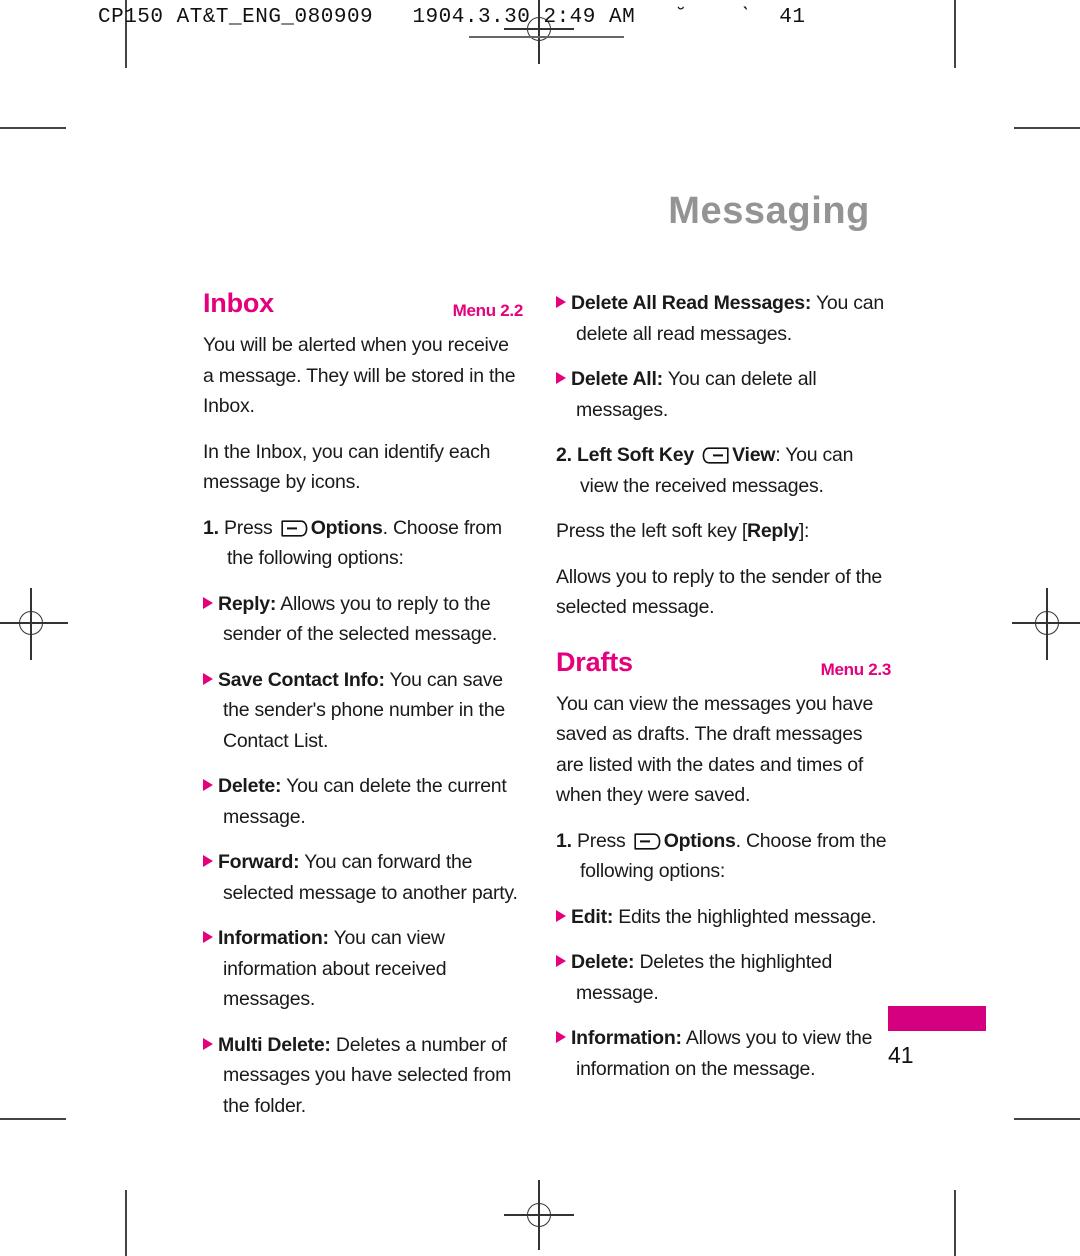  Describe the element at coordinates (754, 455) in the screenshot. I see `step-bold-after: View` at that location.